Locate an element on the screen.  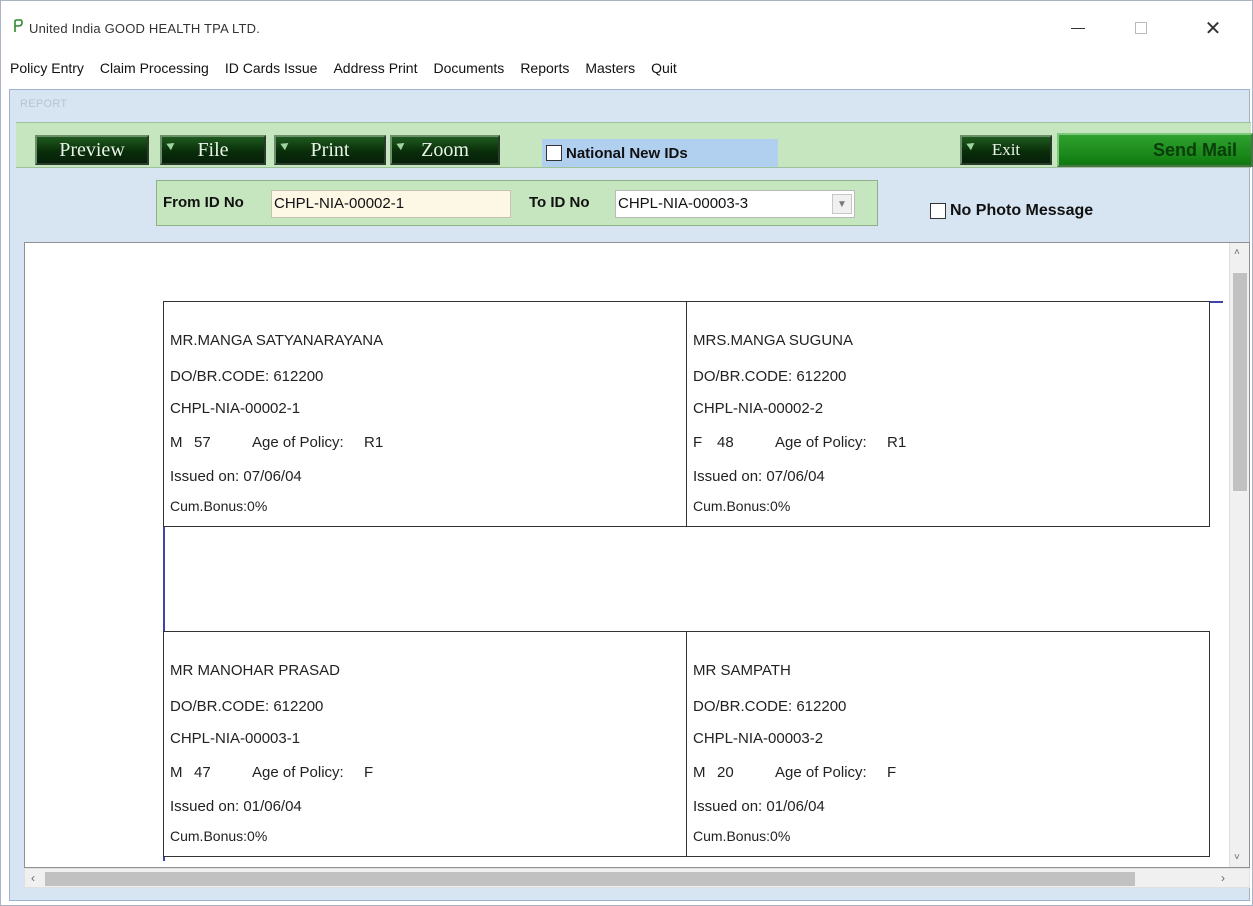
menu-masters: Masters is located at coordinates (611, 68).